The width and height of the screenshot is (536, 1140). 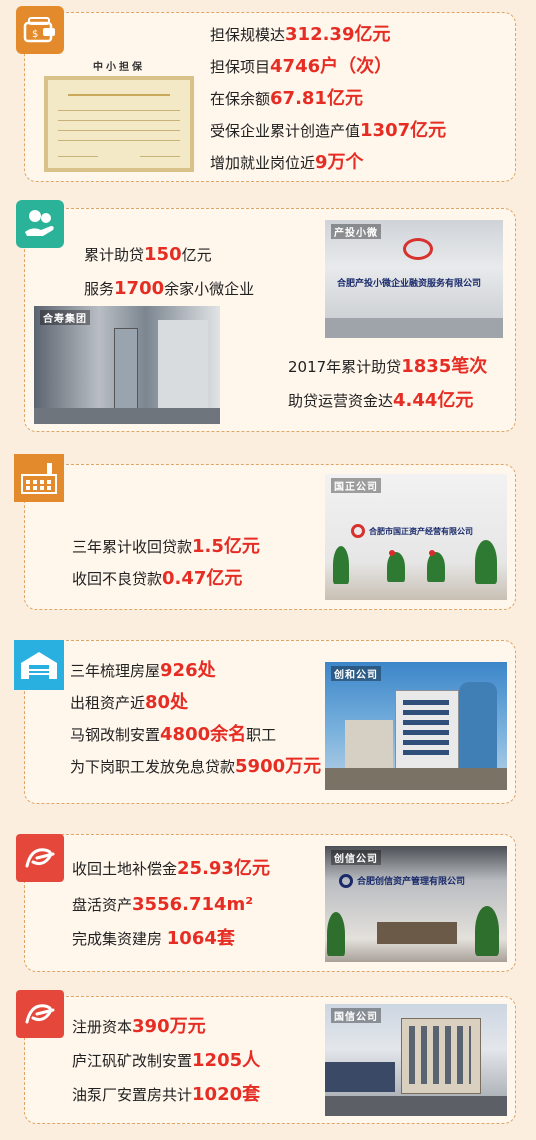 I want to click on stat-label: 盘活资产, so click(x=102, y=905).